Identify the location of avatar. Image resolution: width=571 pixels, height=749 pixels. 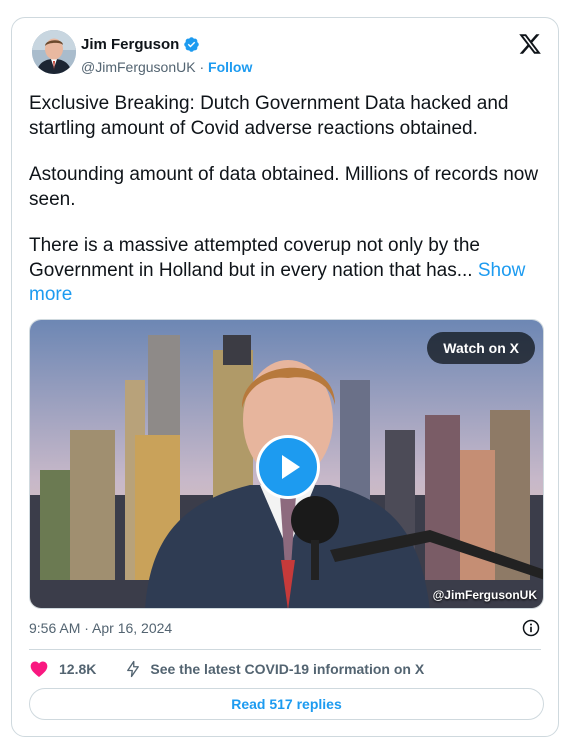
(54, 52).